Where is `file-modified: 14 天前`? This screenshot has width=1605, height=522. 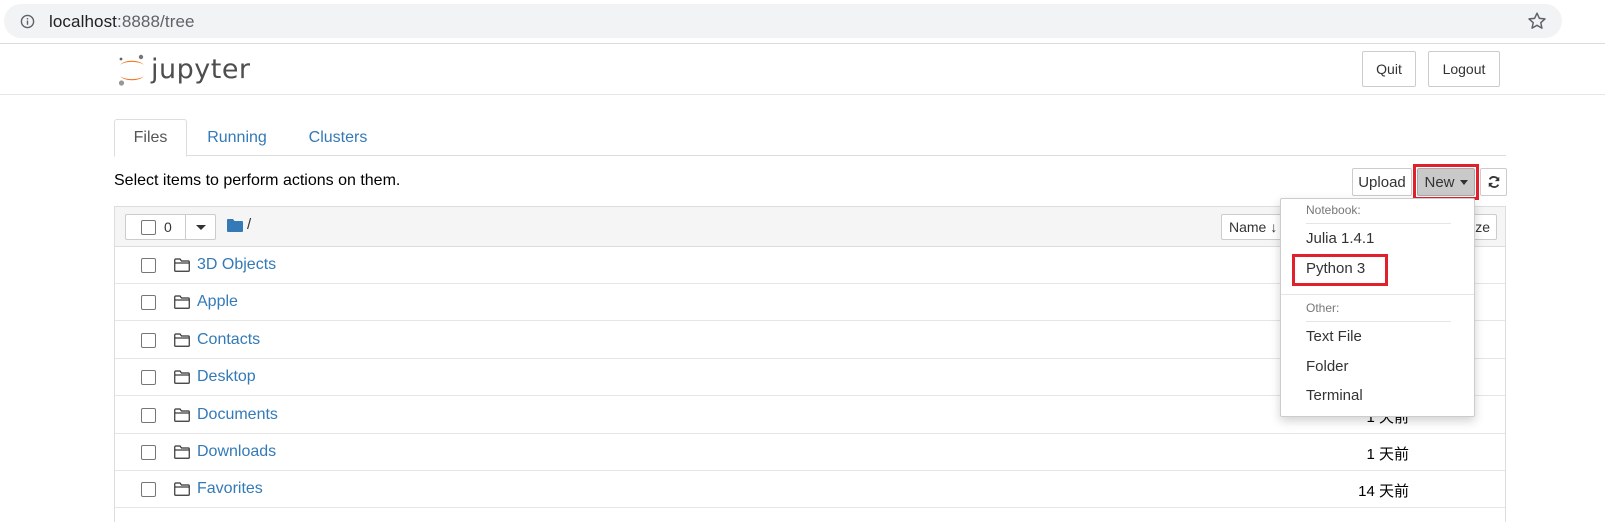
file-modified: 14 天前 is located at coordinates (1383, 492).